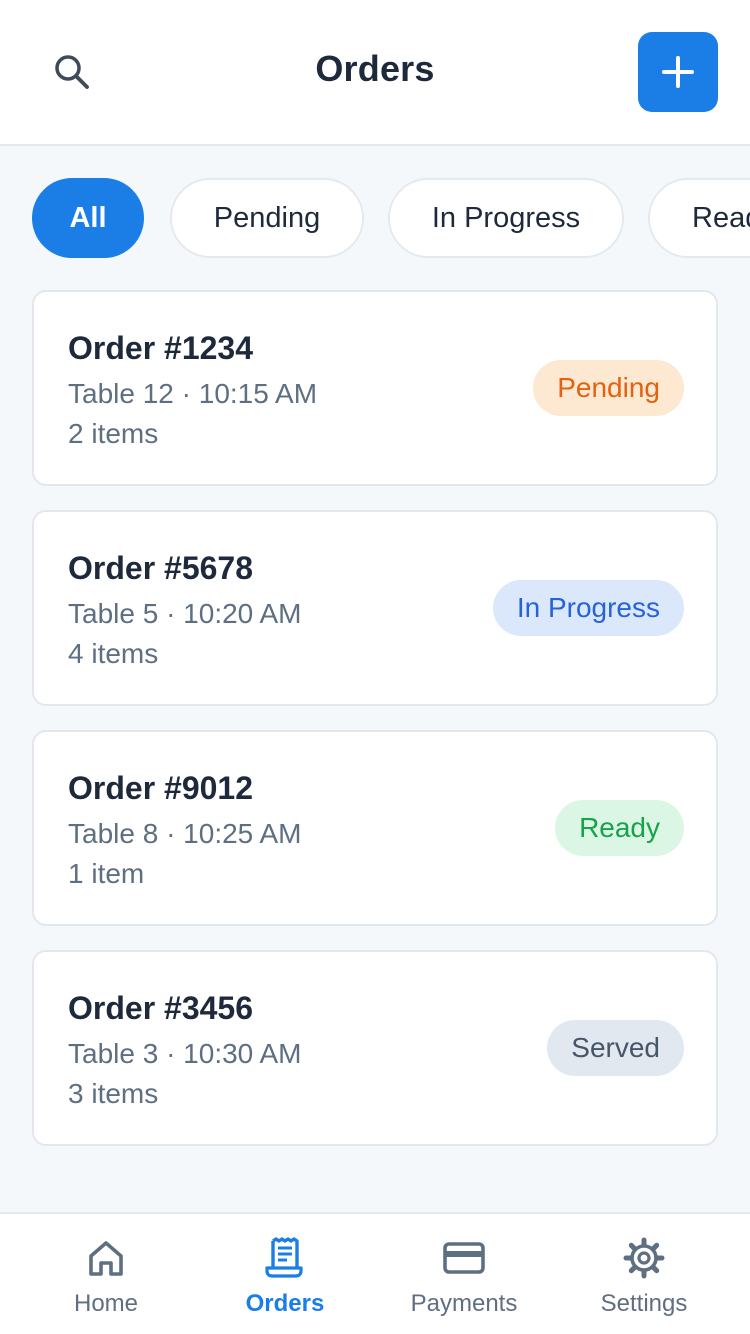 This screenshot has width=750, height=1334. I want to click on bottom-nav: Home Orders Payments Settings, so click(375, 1273).